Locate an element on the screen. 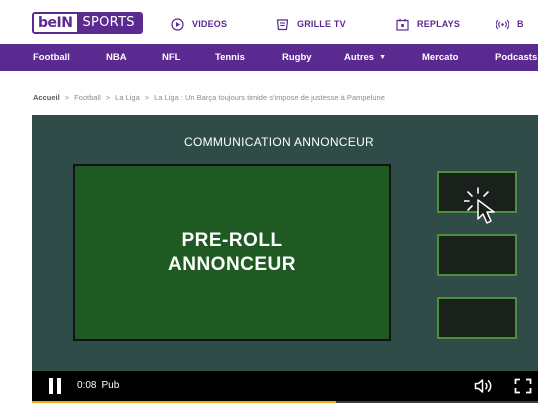 The height and width of the screenshot is (417, 538). topnav-live-label: B is located at coordinates (520, 24).